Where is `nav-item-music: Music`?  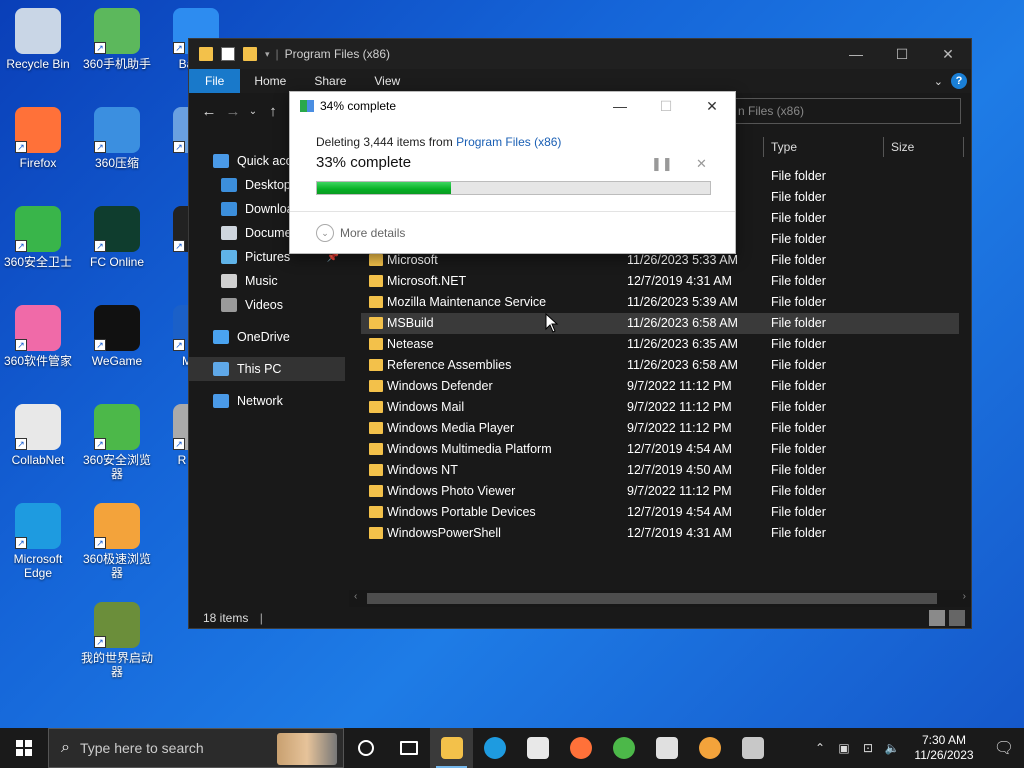
nav-item-music: Music is located at coordinates (267, 281).